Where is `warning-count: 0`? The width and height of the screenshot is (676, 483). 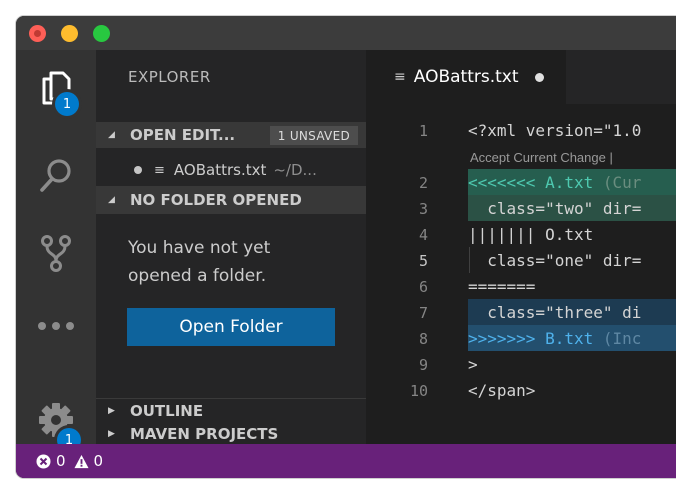 warning-count: 0 is located at coordinates (98, 461).